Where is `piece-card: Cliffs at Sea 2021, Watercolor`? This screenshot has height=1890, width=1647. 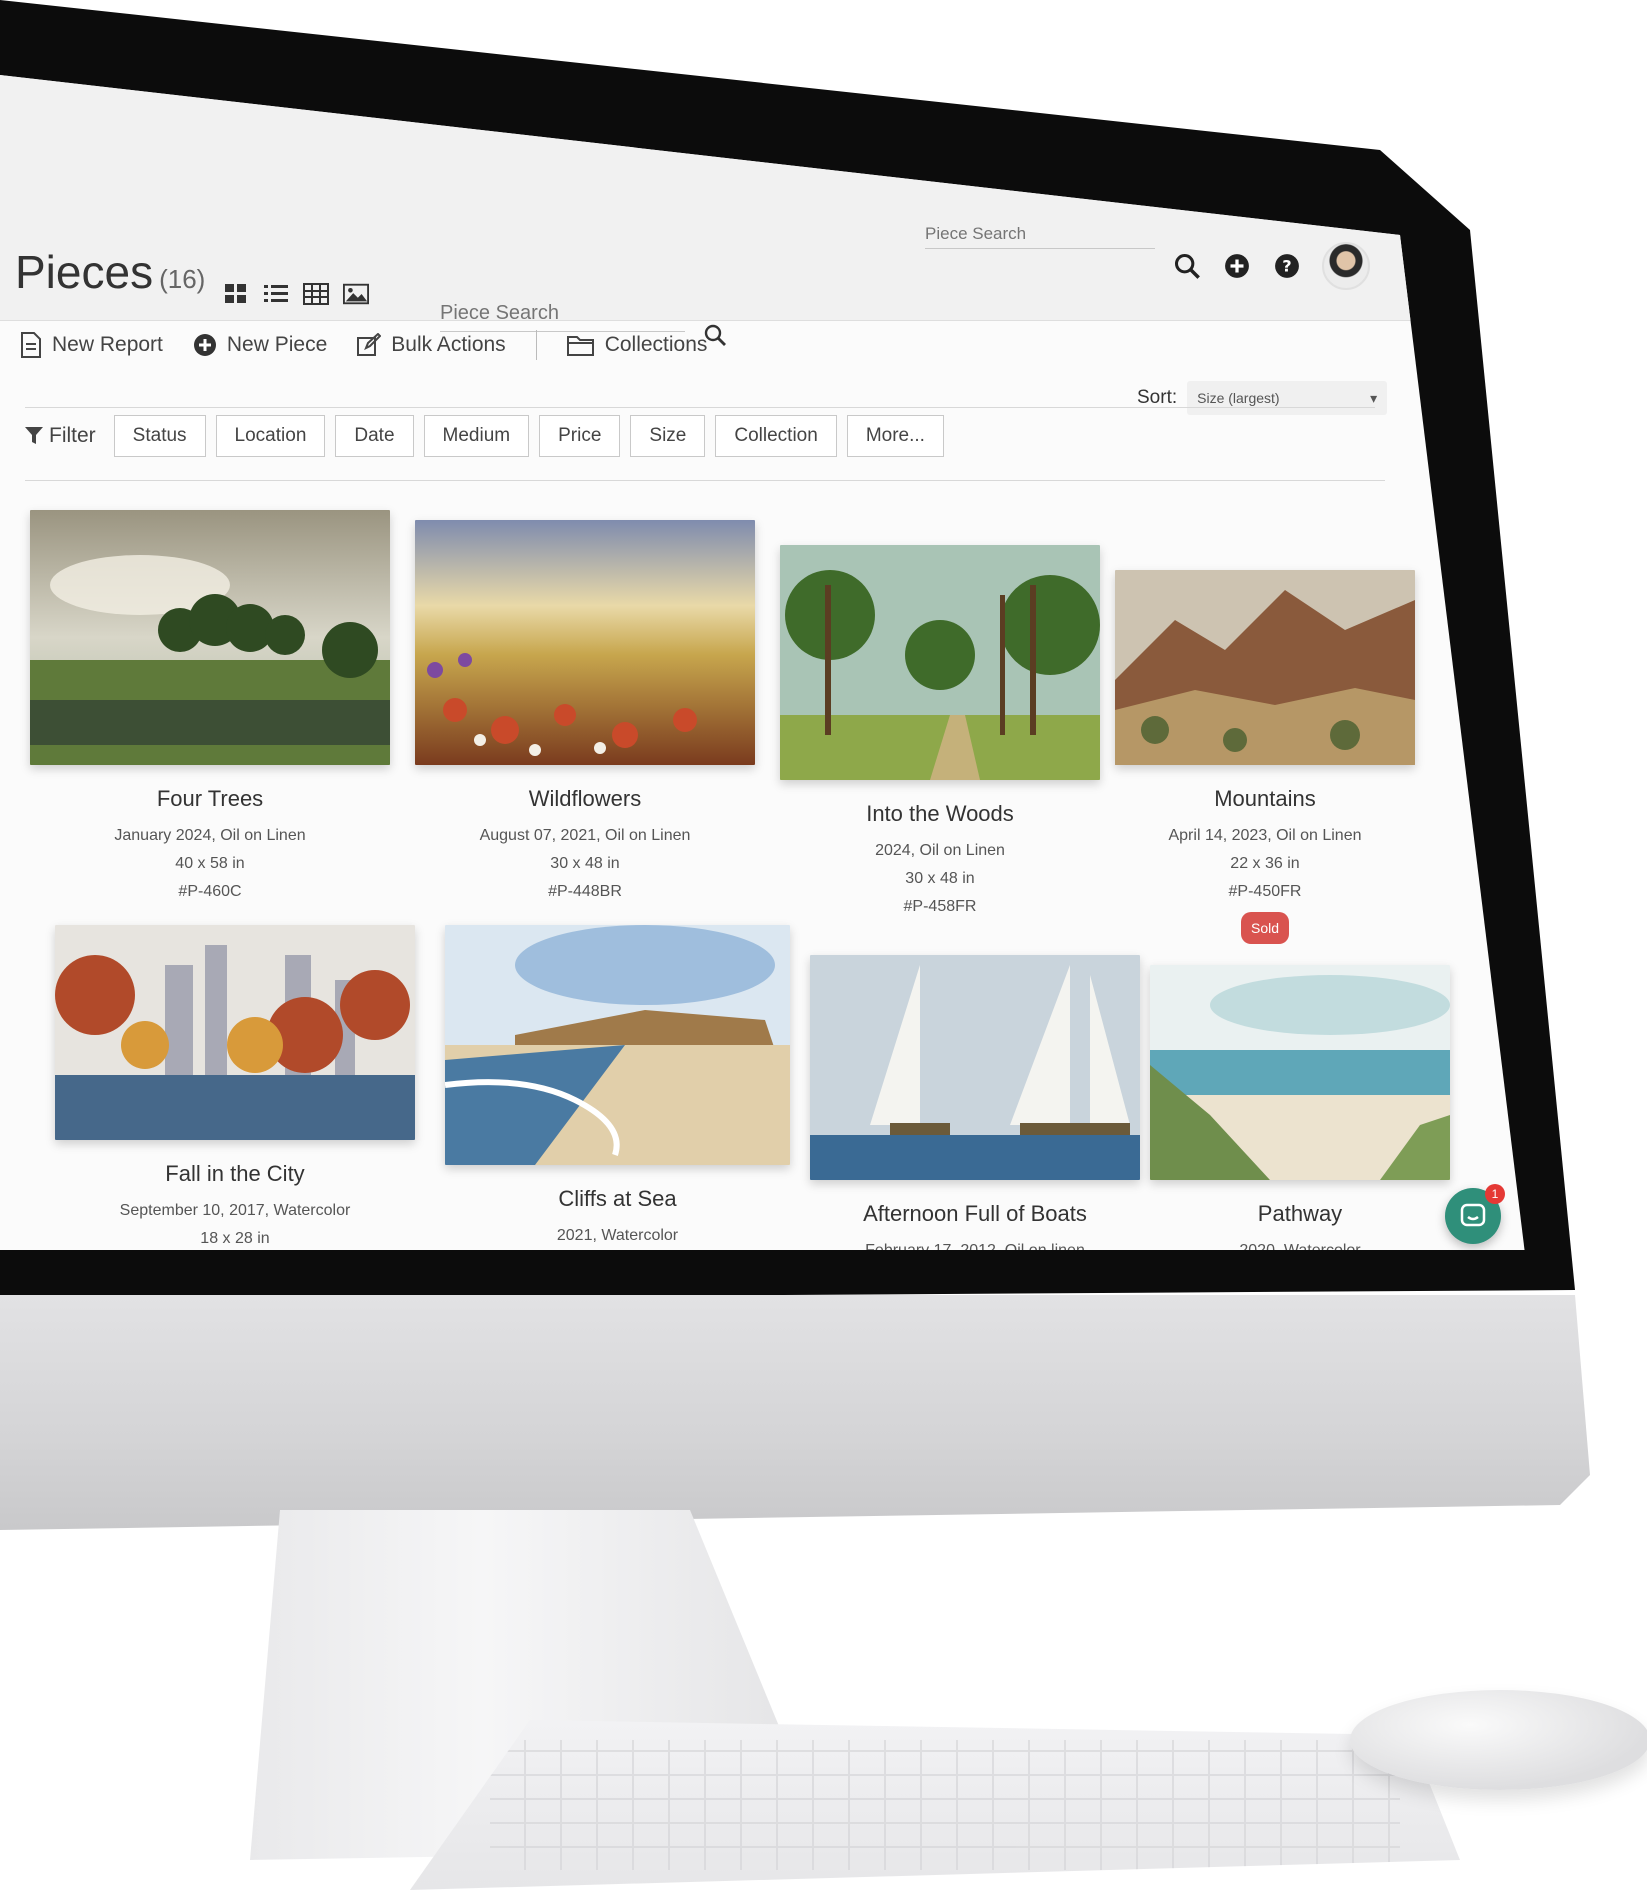
piece-card: Cliffs at Sea 2021, Watercolor is located at coordinates (617, 1087).